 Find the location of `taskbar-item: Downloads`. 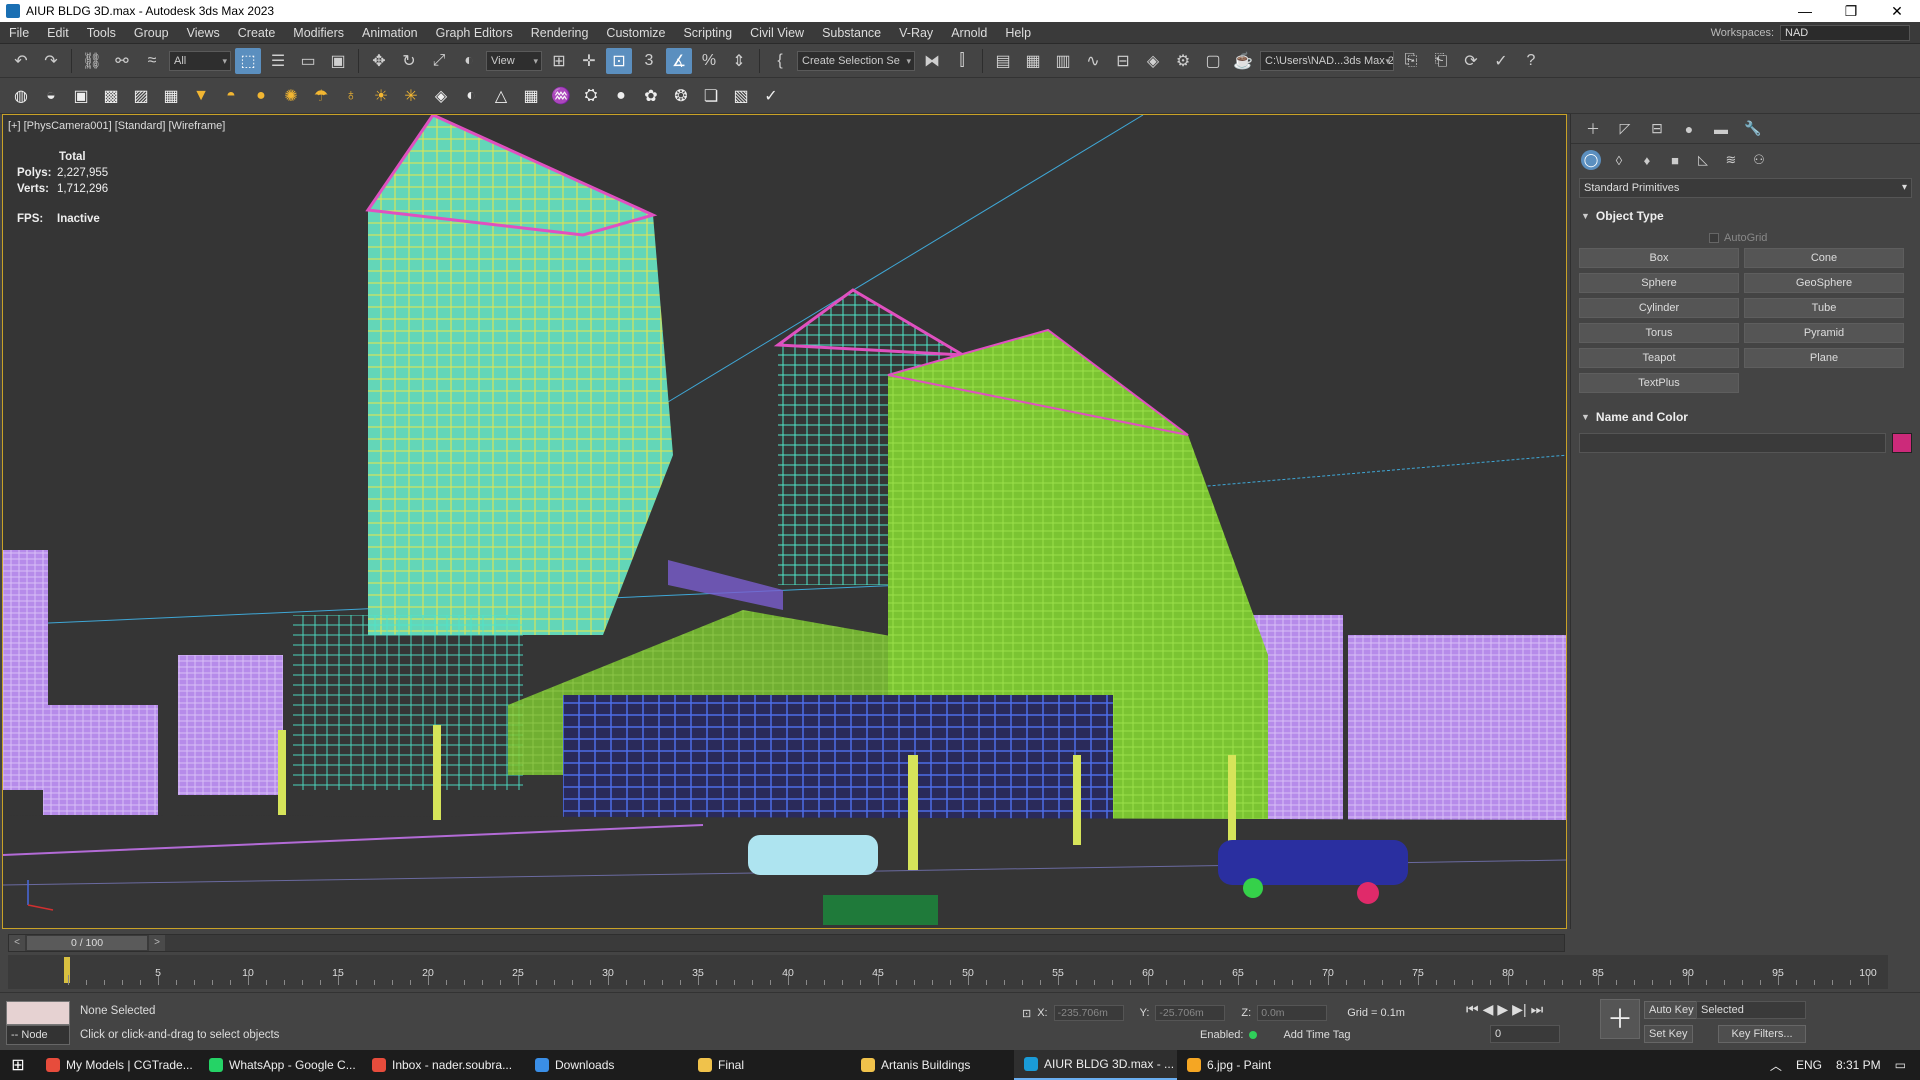

taskbar-item: Downloads is located at coordinates (606, 1065).